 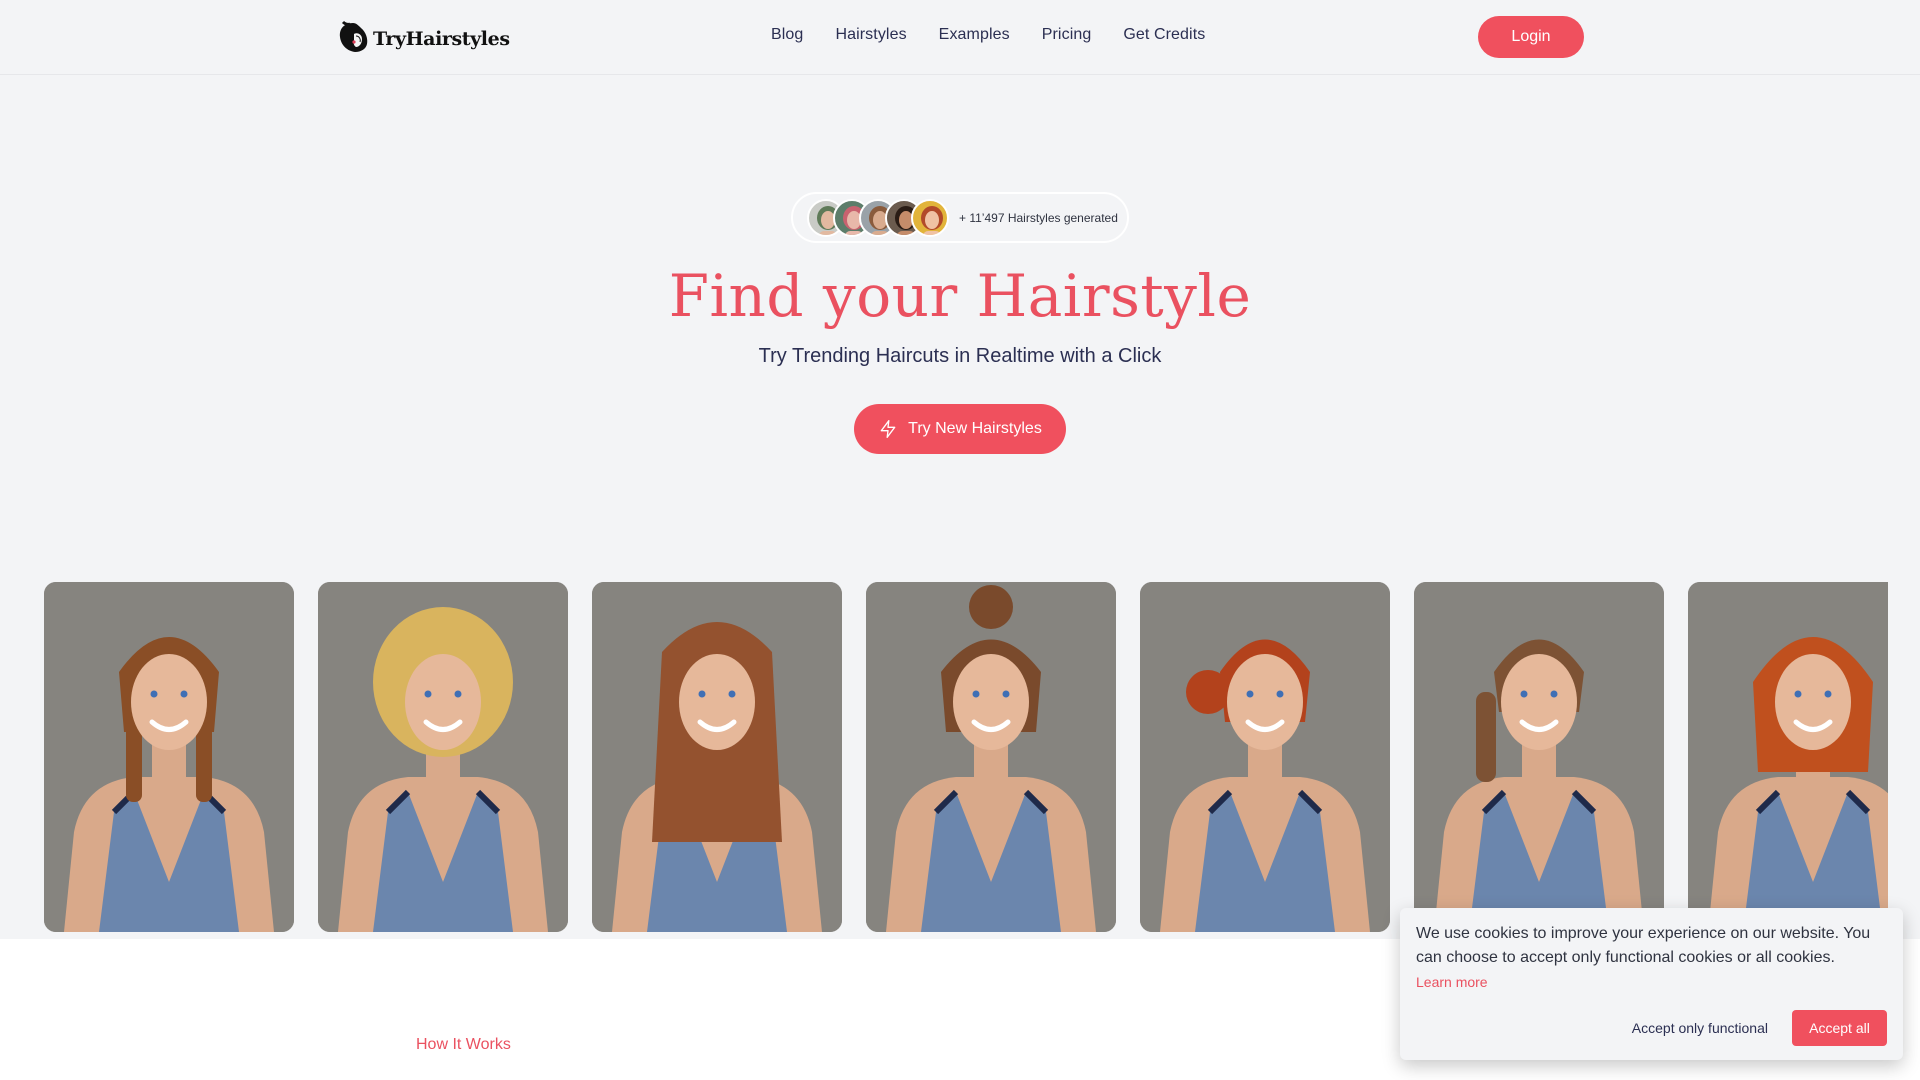 I want to click on generated-count-text: + 11’497 Hairstyles generated, so click(x=1038, y=217).